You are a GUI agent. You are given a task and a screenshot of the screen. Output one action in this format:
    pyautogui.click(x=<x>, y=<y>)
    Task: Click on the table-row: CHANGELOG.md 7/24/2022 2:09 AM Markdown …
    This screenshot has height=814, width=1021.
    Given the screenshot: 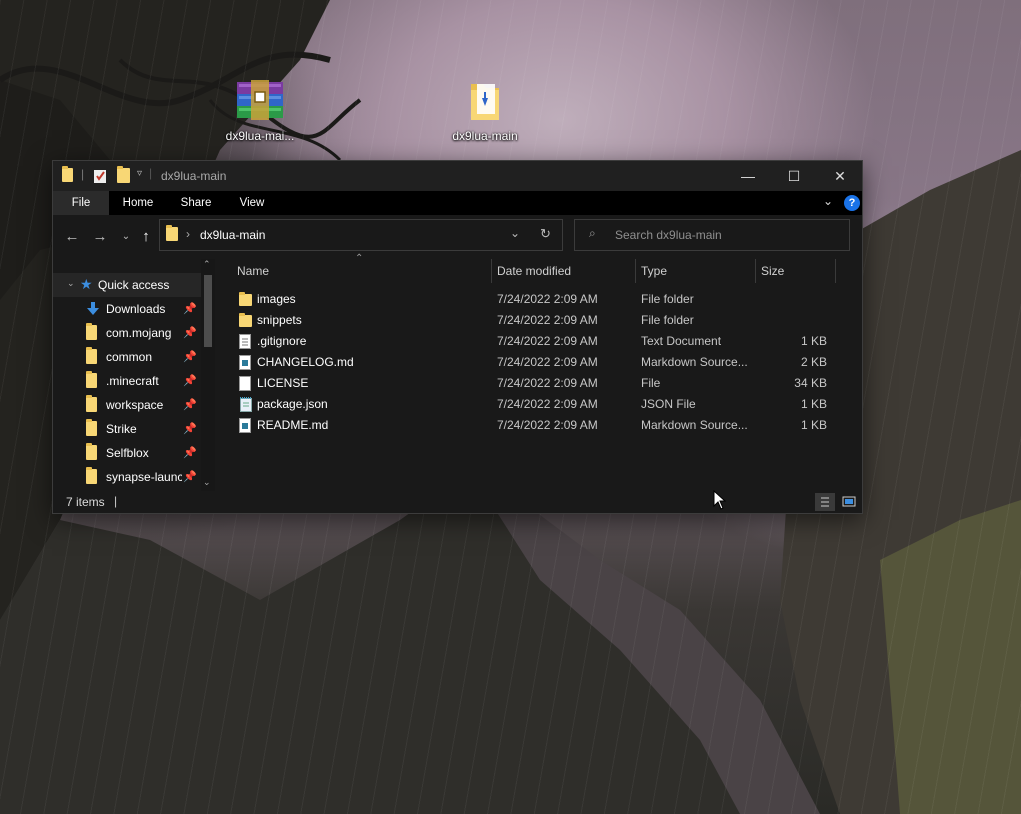 What is the action you would take?
    pyautogui.click(x=529, y=362)
    